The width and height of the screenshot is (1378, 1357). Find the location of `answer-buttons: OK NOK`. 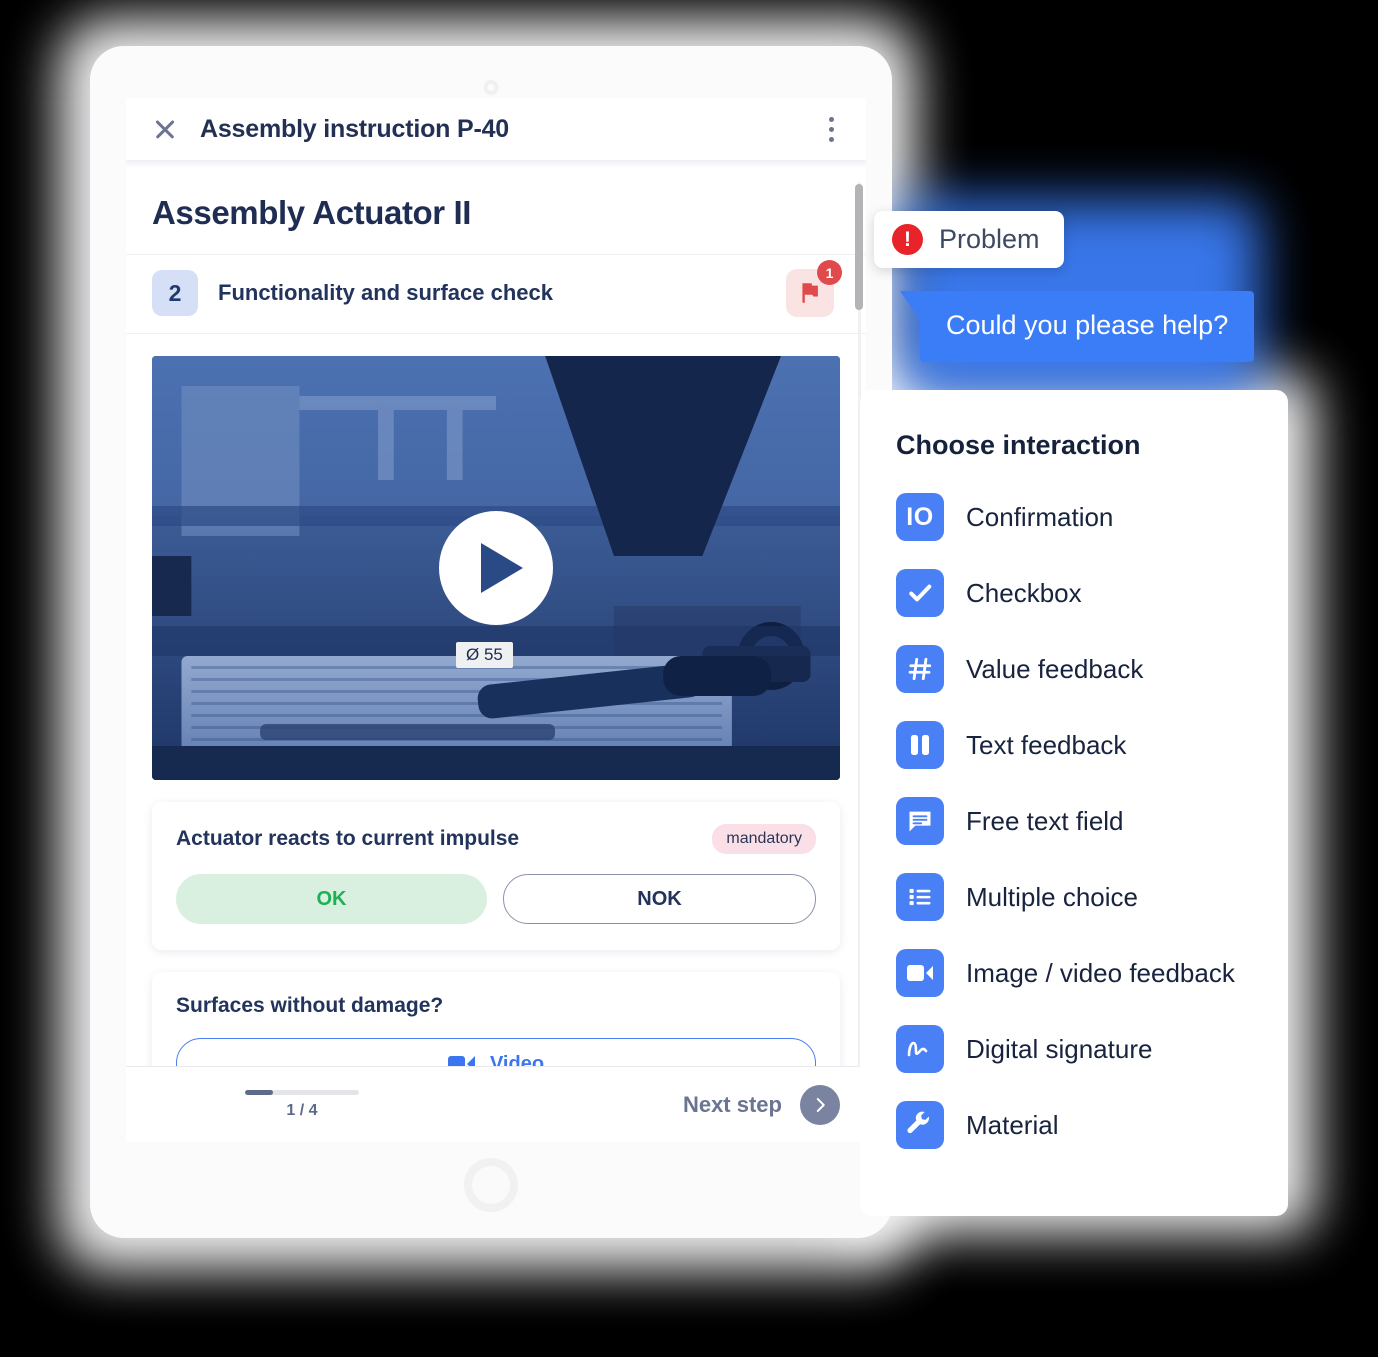

answer-buttons: OK NOK is located at coordinates (496, 899).